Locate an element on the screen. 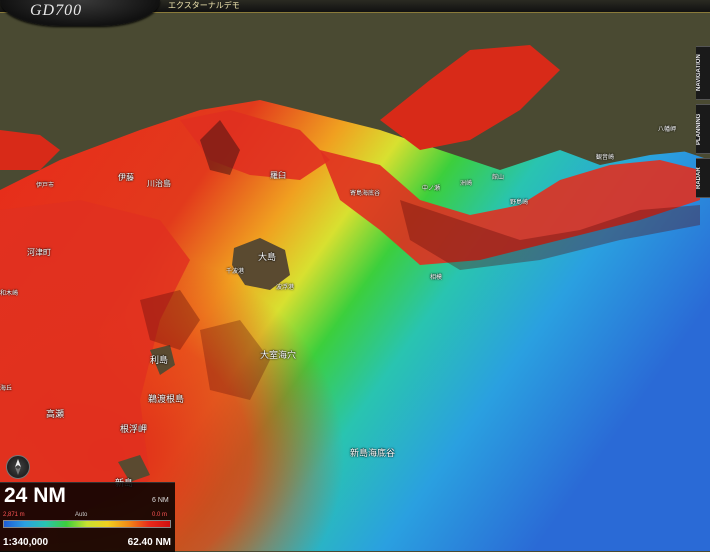  place-label: 海丘 is located at coordinates (6, 389).